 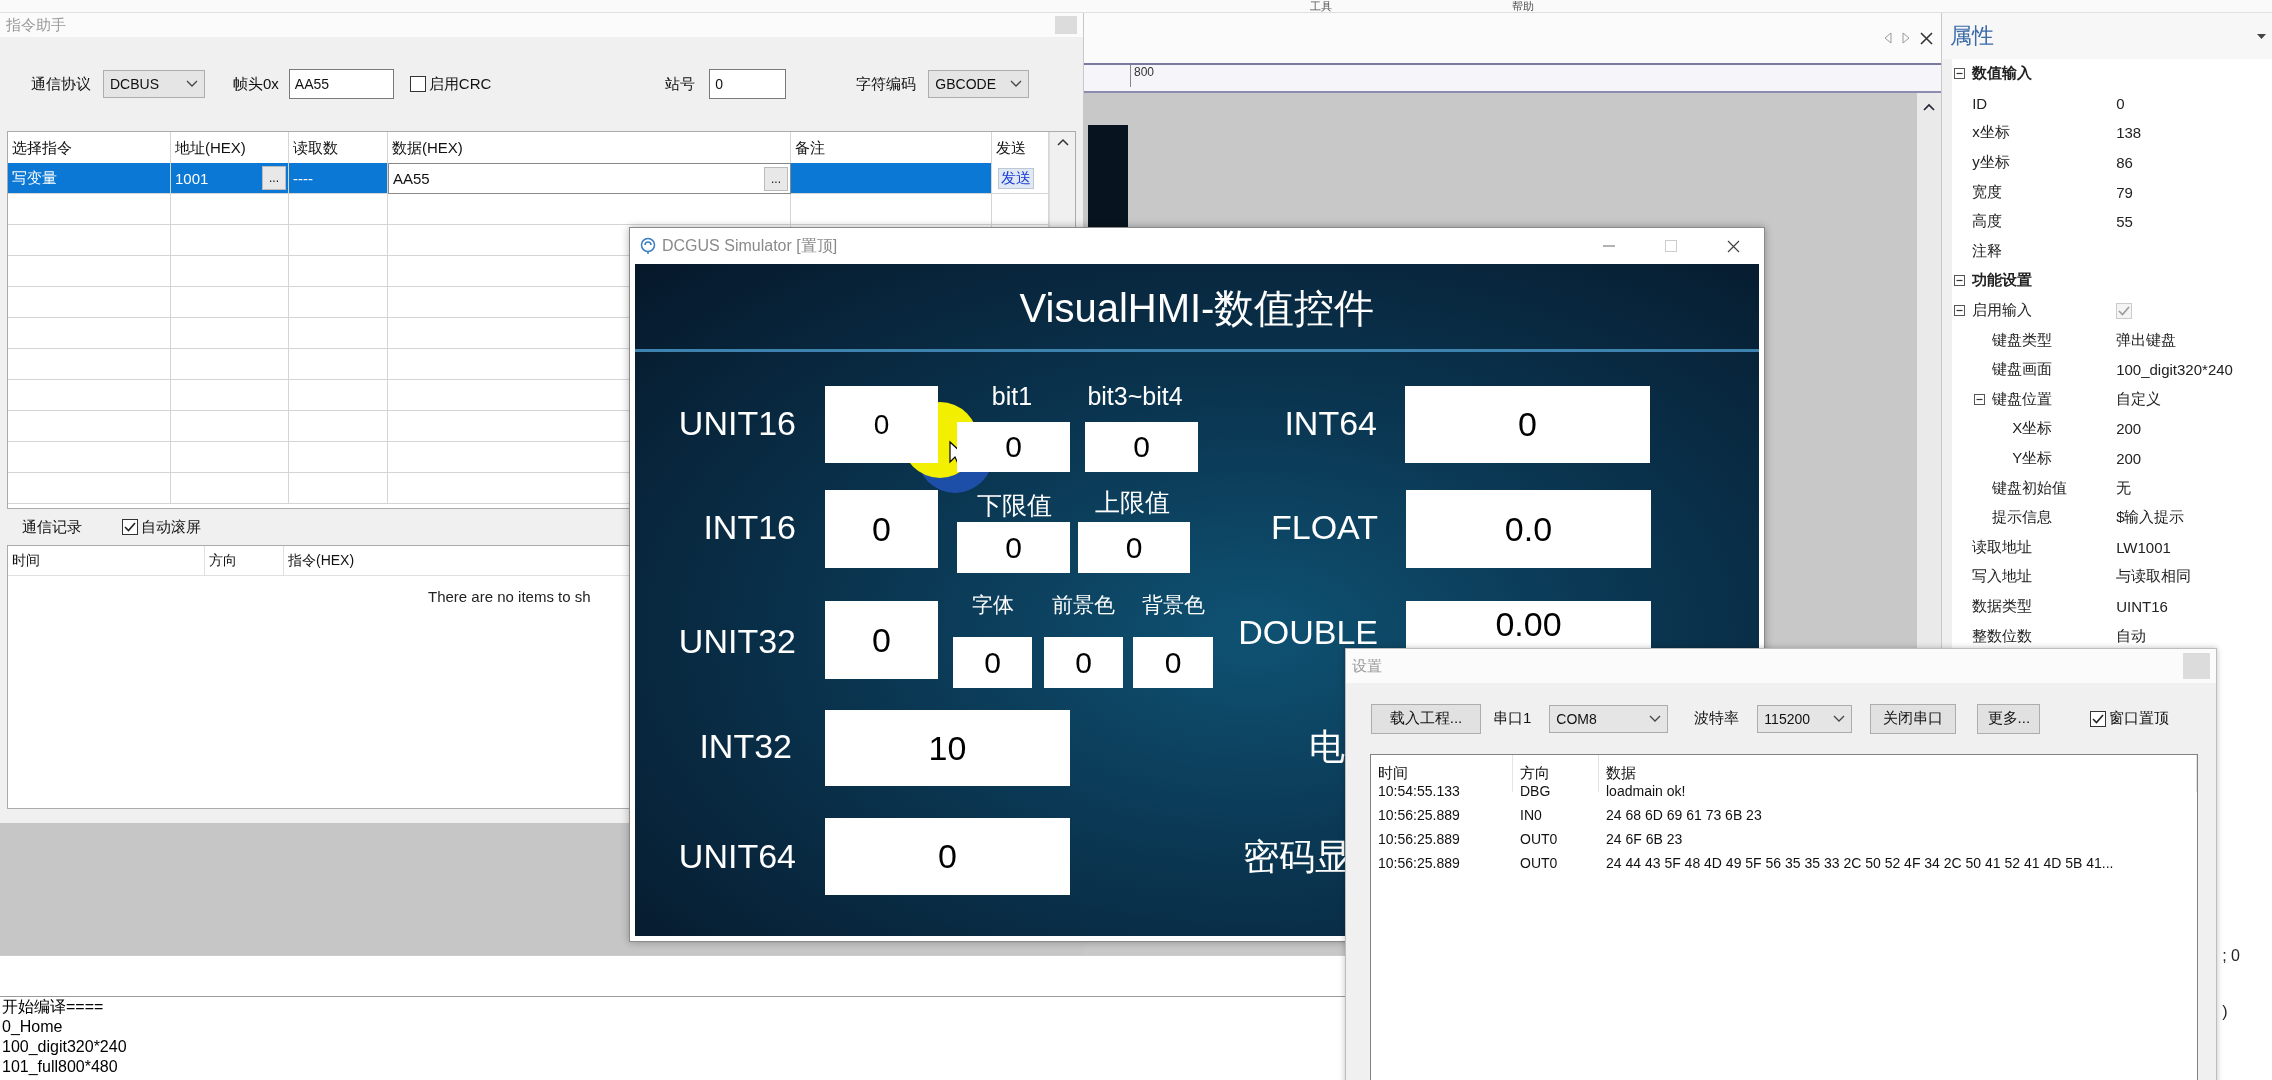 I want to click on table-cell: 写变量, so click(x=89, y=178).